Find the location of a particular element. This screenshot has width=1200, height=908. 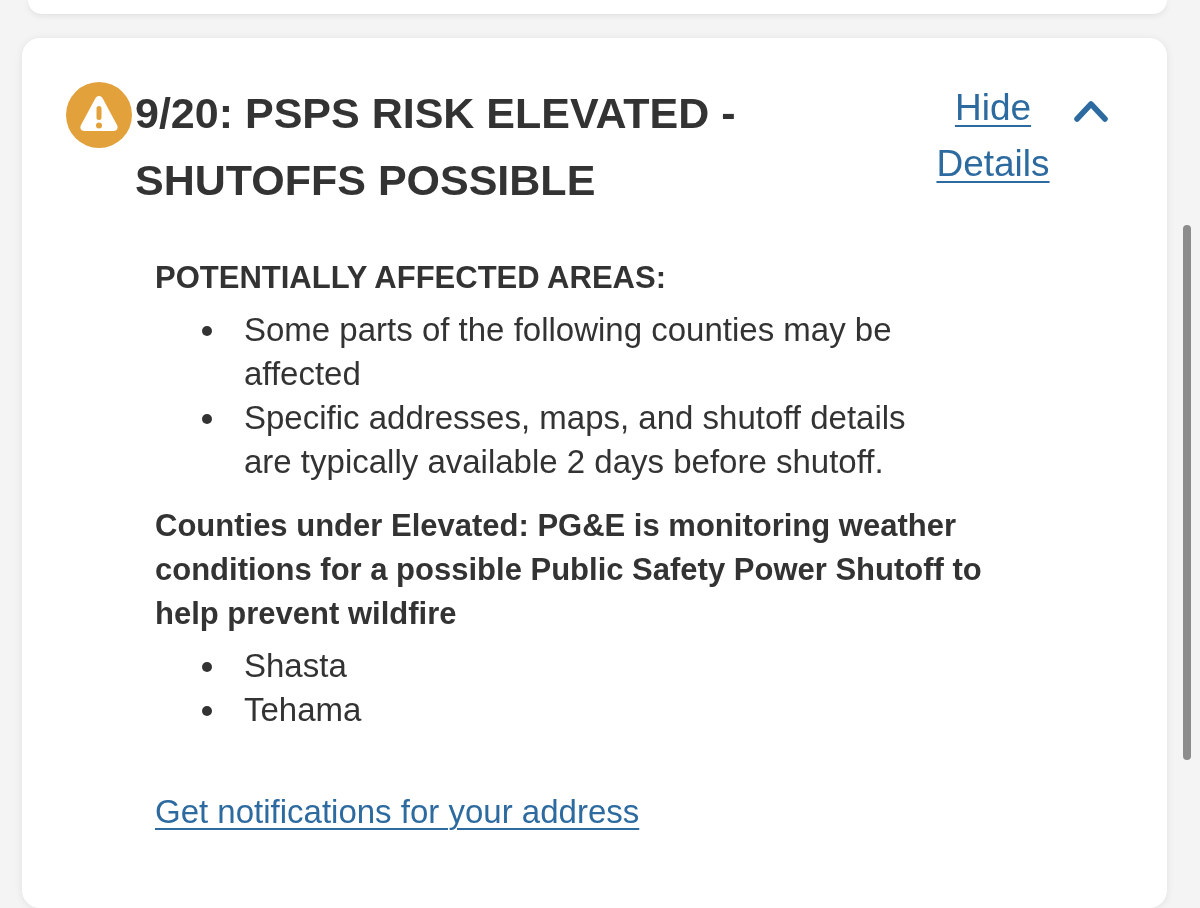

list-item-text: Specific addresses, maps, and shutoff details are typically available 2 days before shutoff. is located at coordinates (575, 440).